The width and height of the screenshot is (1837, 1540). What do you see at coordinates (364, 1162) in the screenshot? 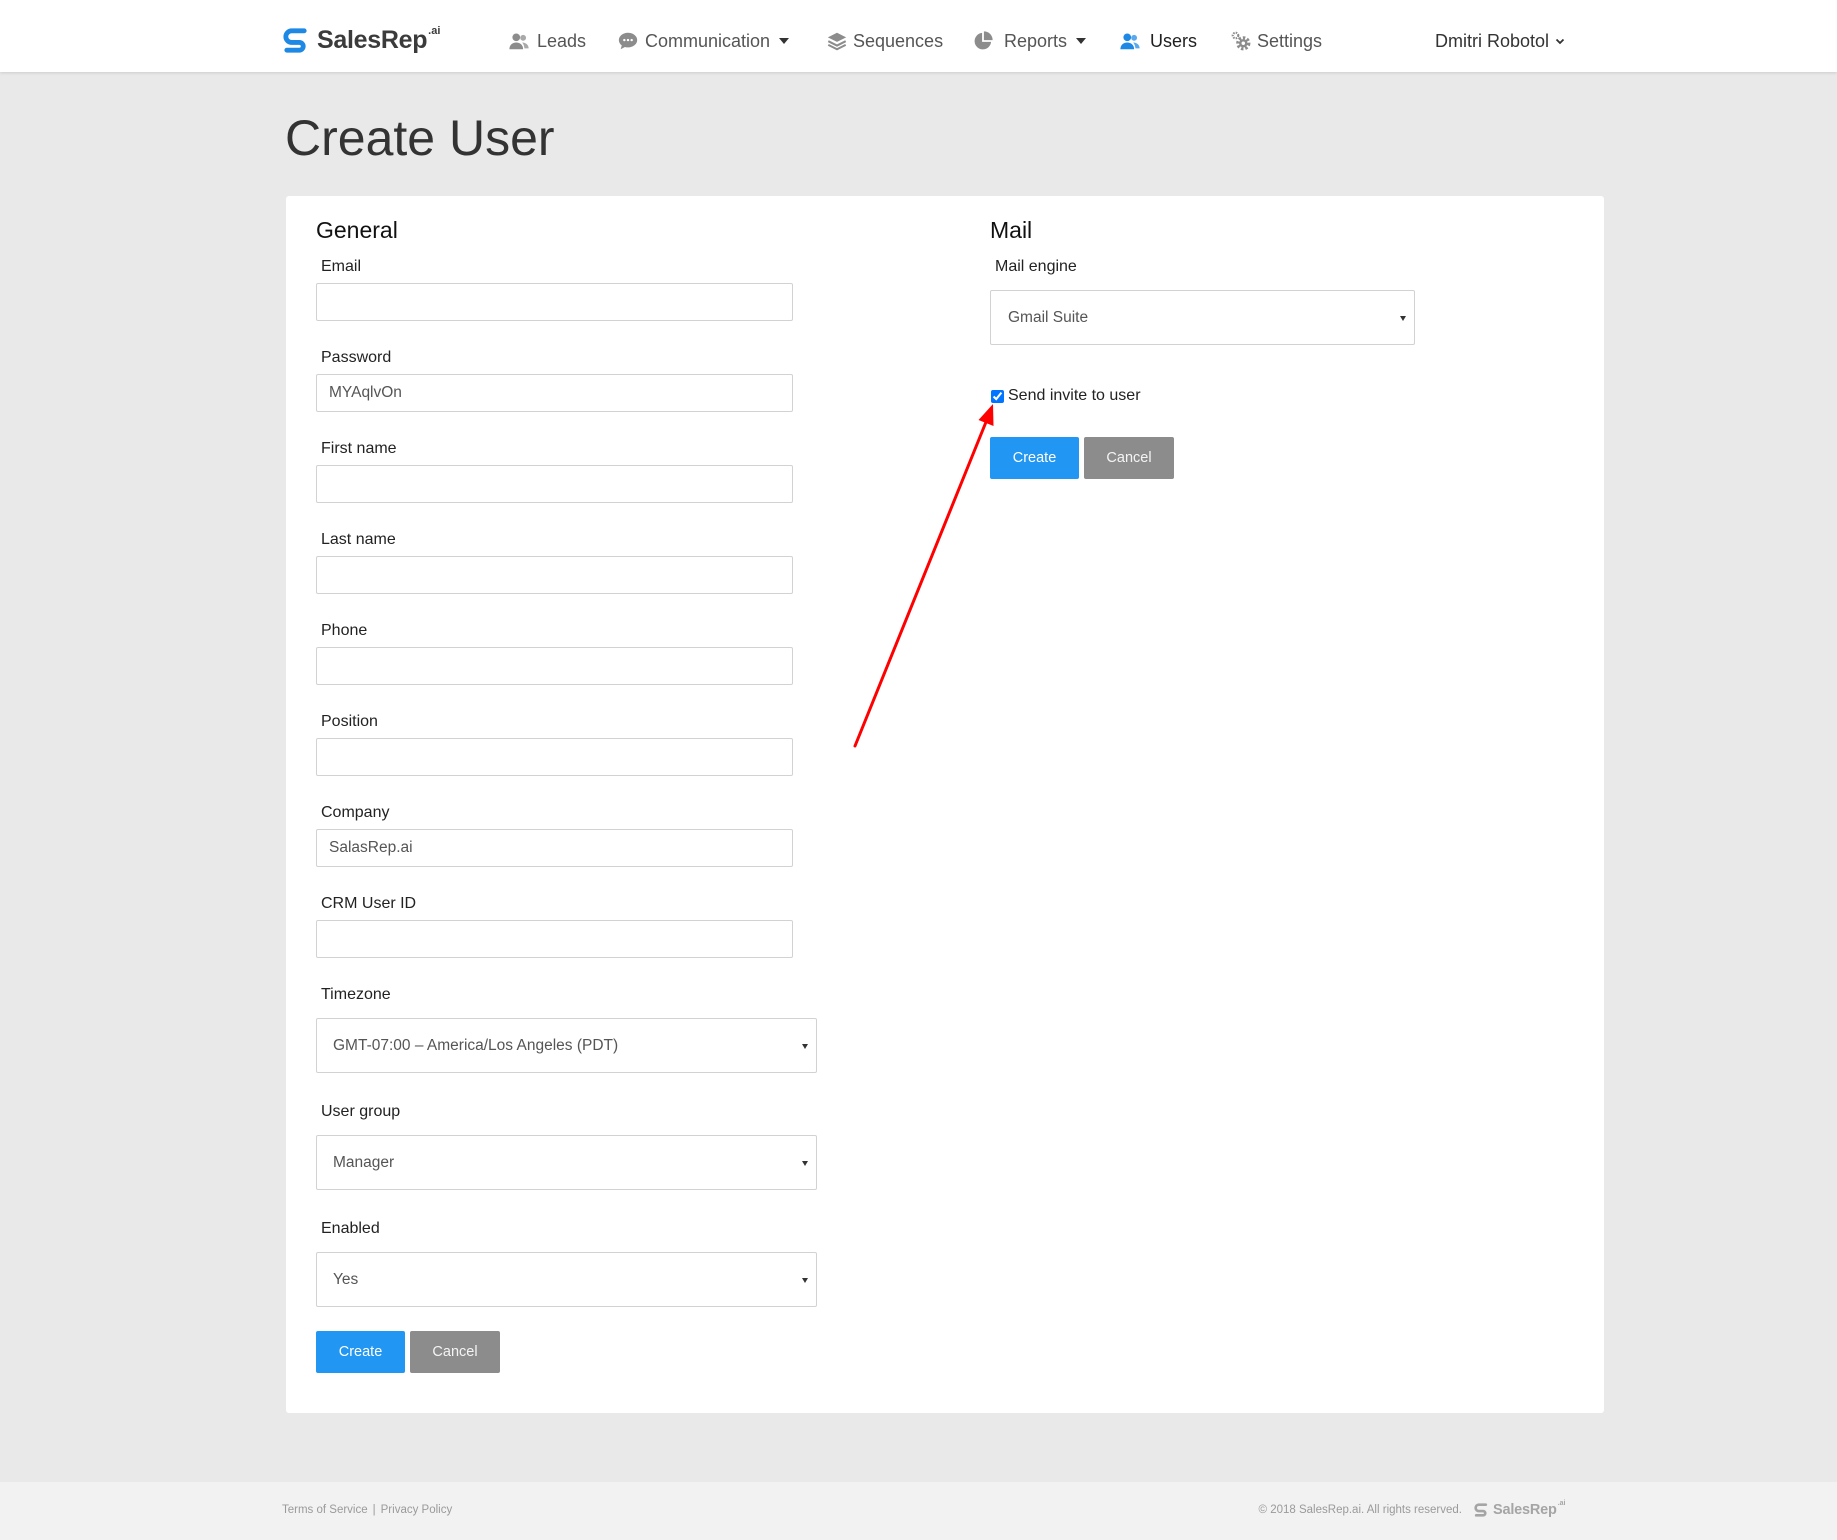
I see `user-group-selected-value: Manager` at bounding box center [364, 1162].